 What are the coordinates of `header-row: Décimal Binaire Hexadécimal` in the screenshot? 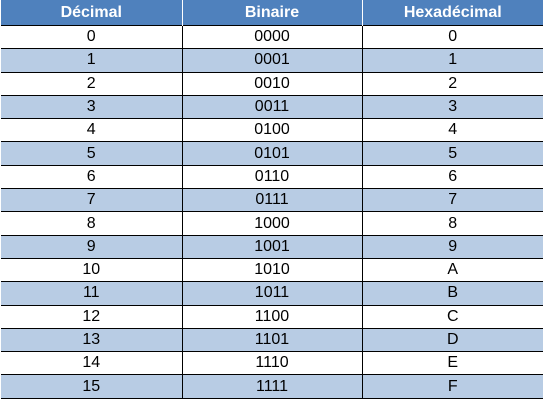 It's located at (272, 13).